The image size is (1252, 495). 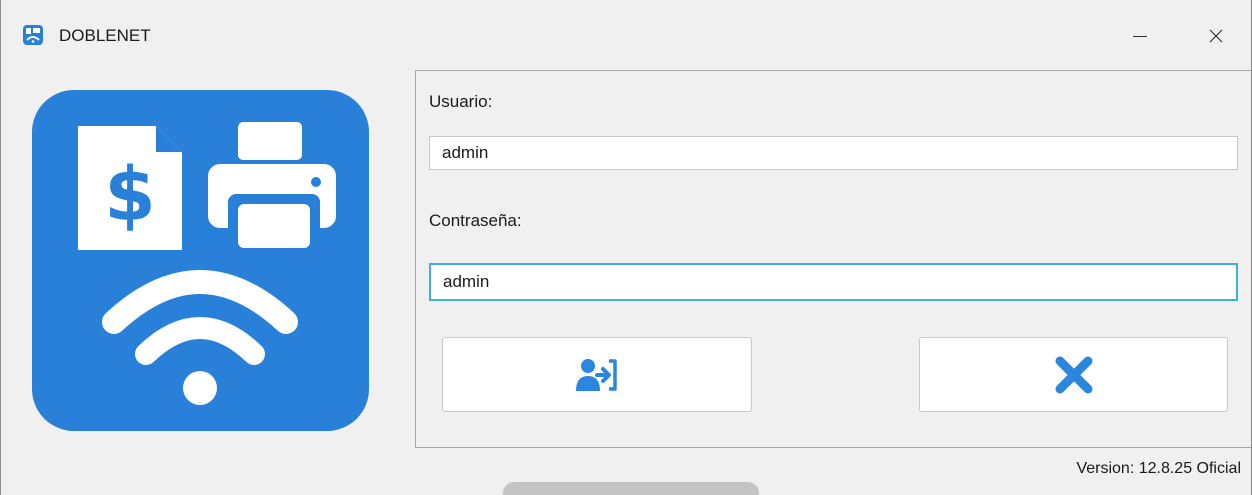 I want to click on app-logo-icon, so click(x=33, y=35).